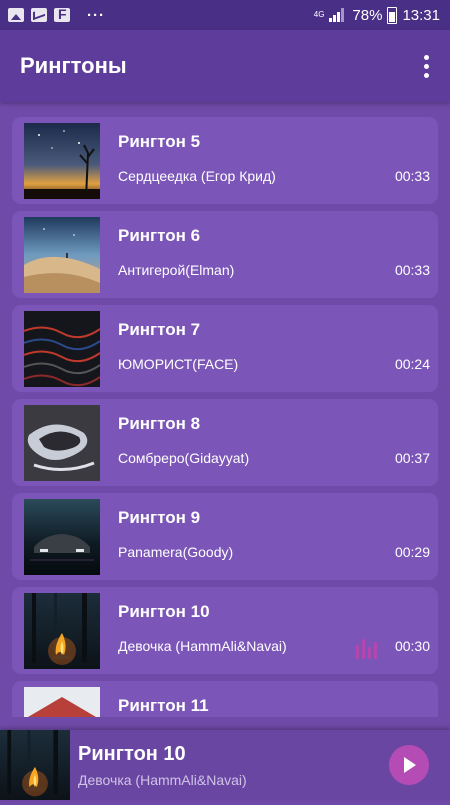 The width and height of the screenshot is (450, 805). What do you see at coordinates (159, 517) in the screenshot?
I see `ringtone-title: Рингтон 9` at bounding box center [159, 517].